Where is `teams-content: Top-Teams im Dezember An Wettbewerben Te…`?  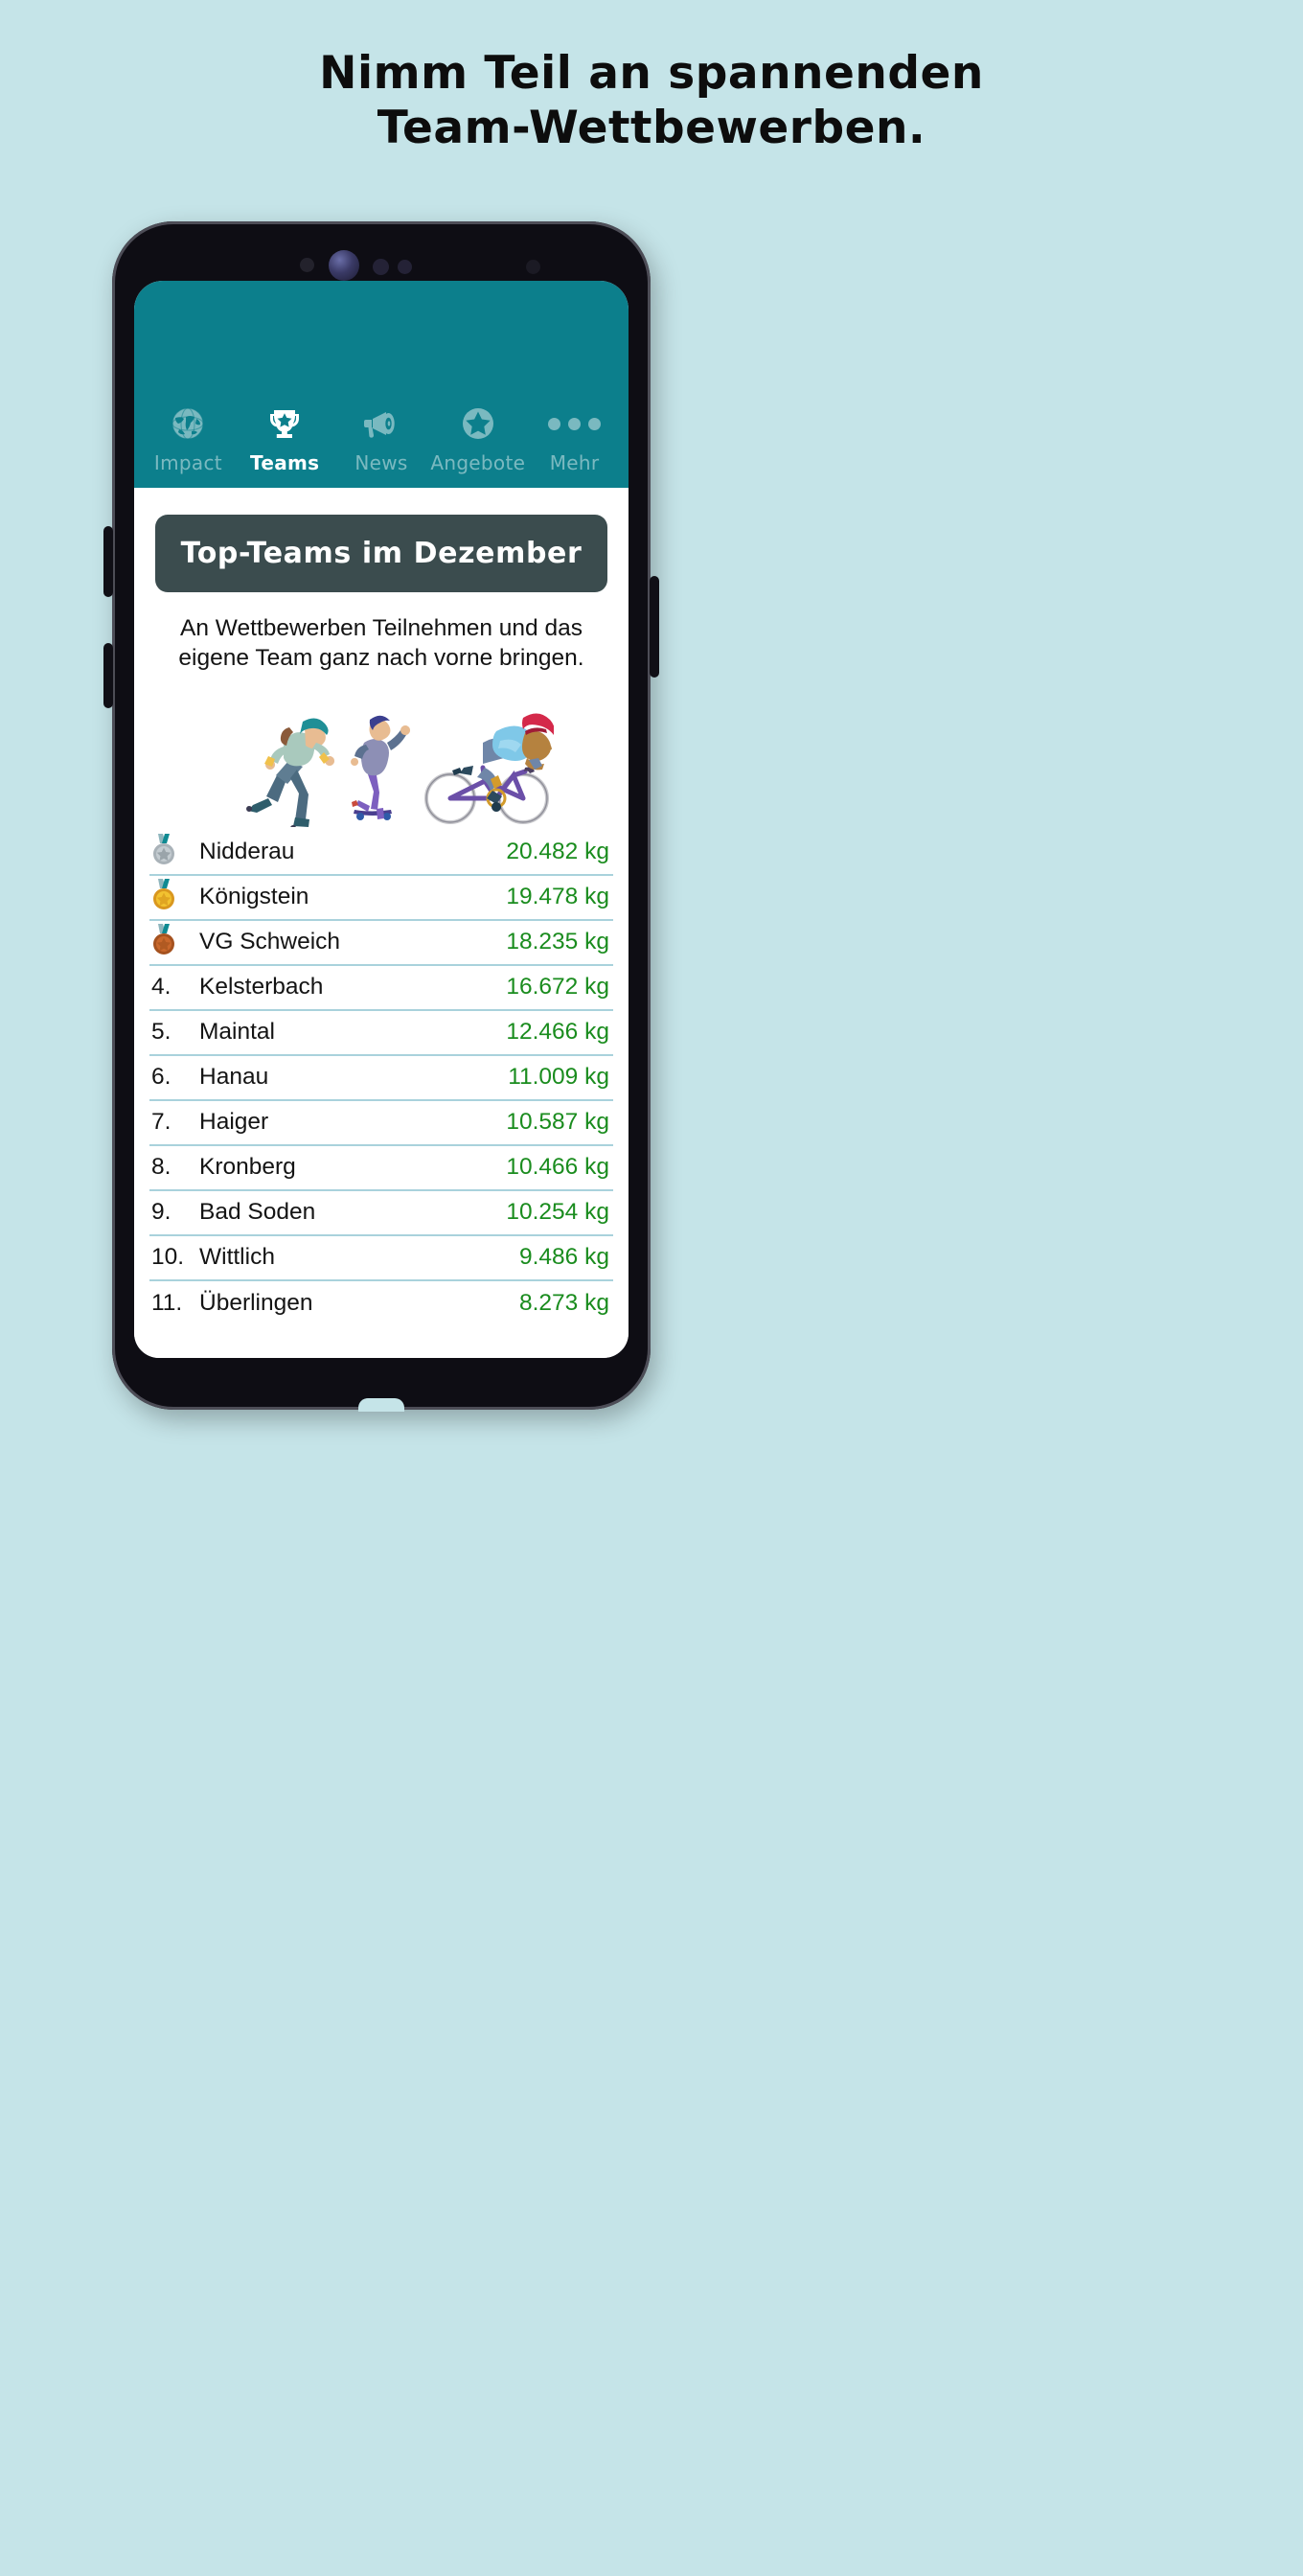
teams-content: Top-Teams im Dezember An Wettbewerben Te… is located at coordinates (381, 936).